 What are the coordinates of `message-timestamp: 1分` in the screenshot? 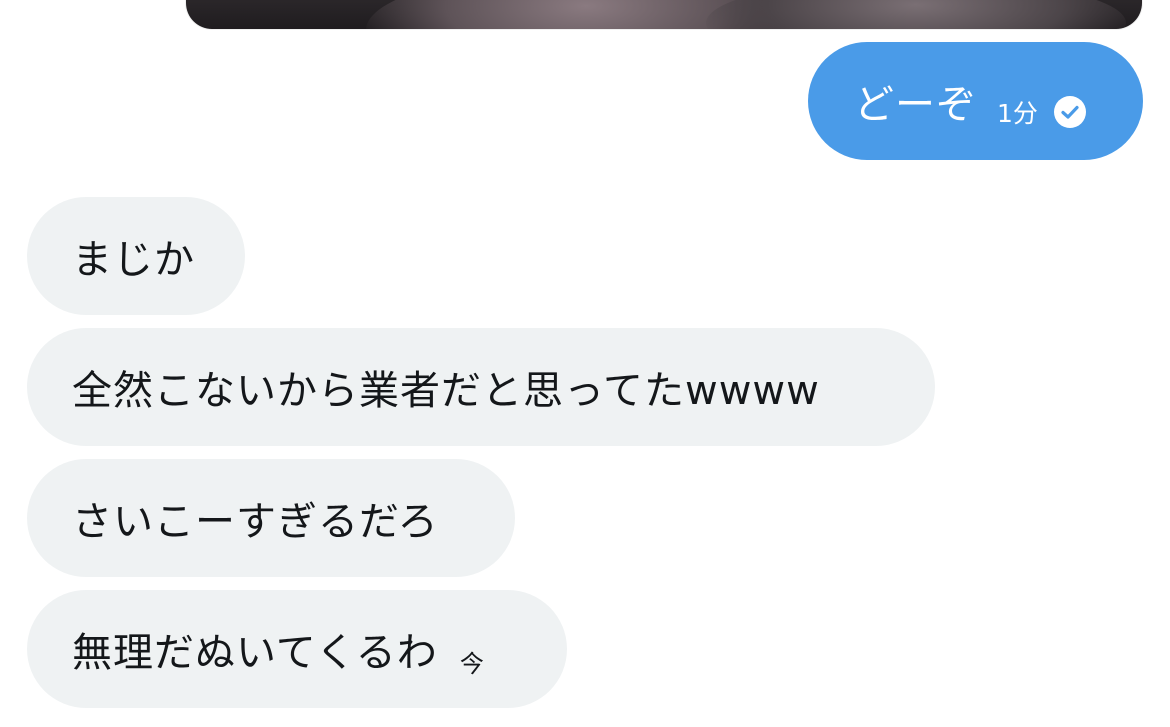 It's located at (1017, 113).